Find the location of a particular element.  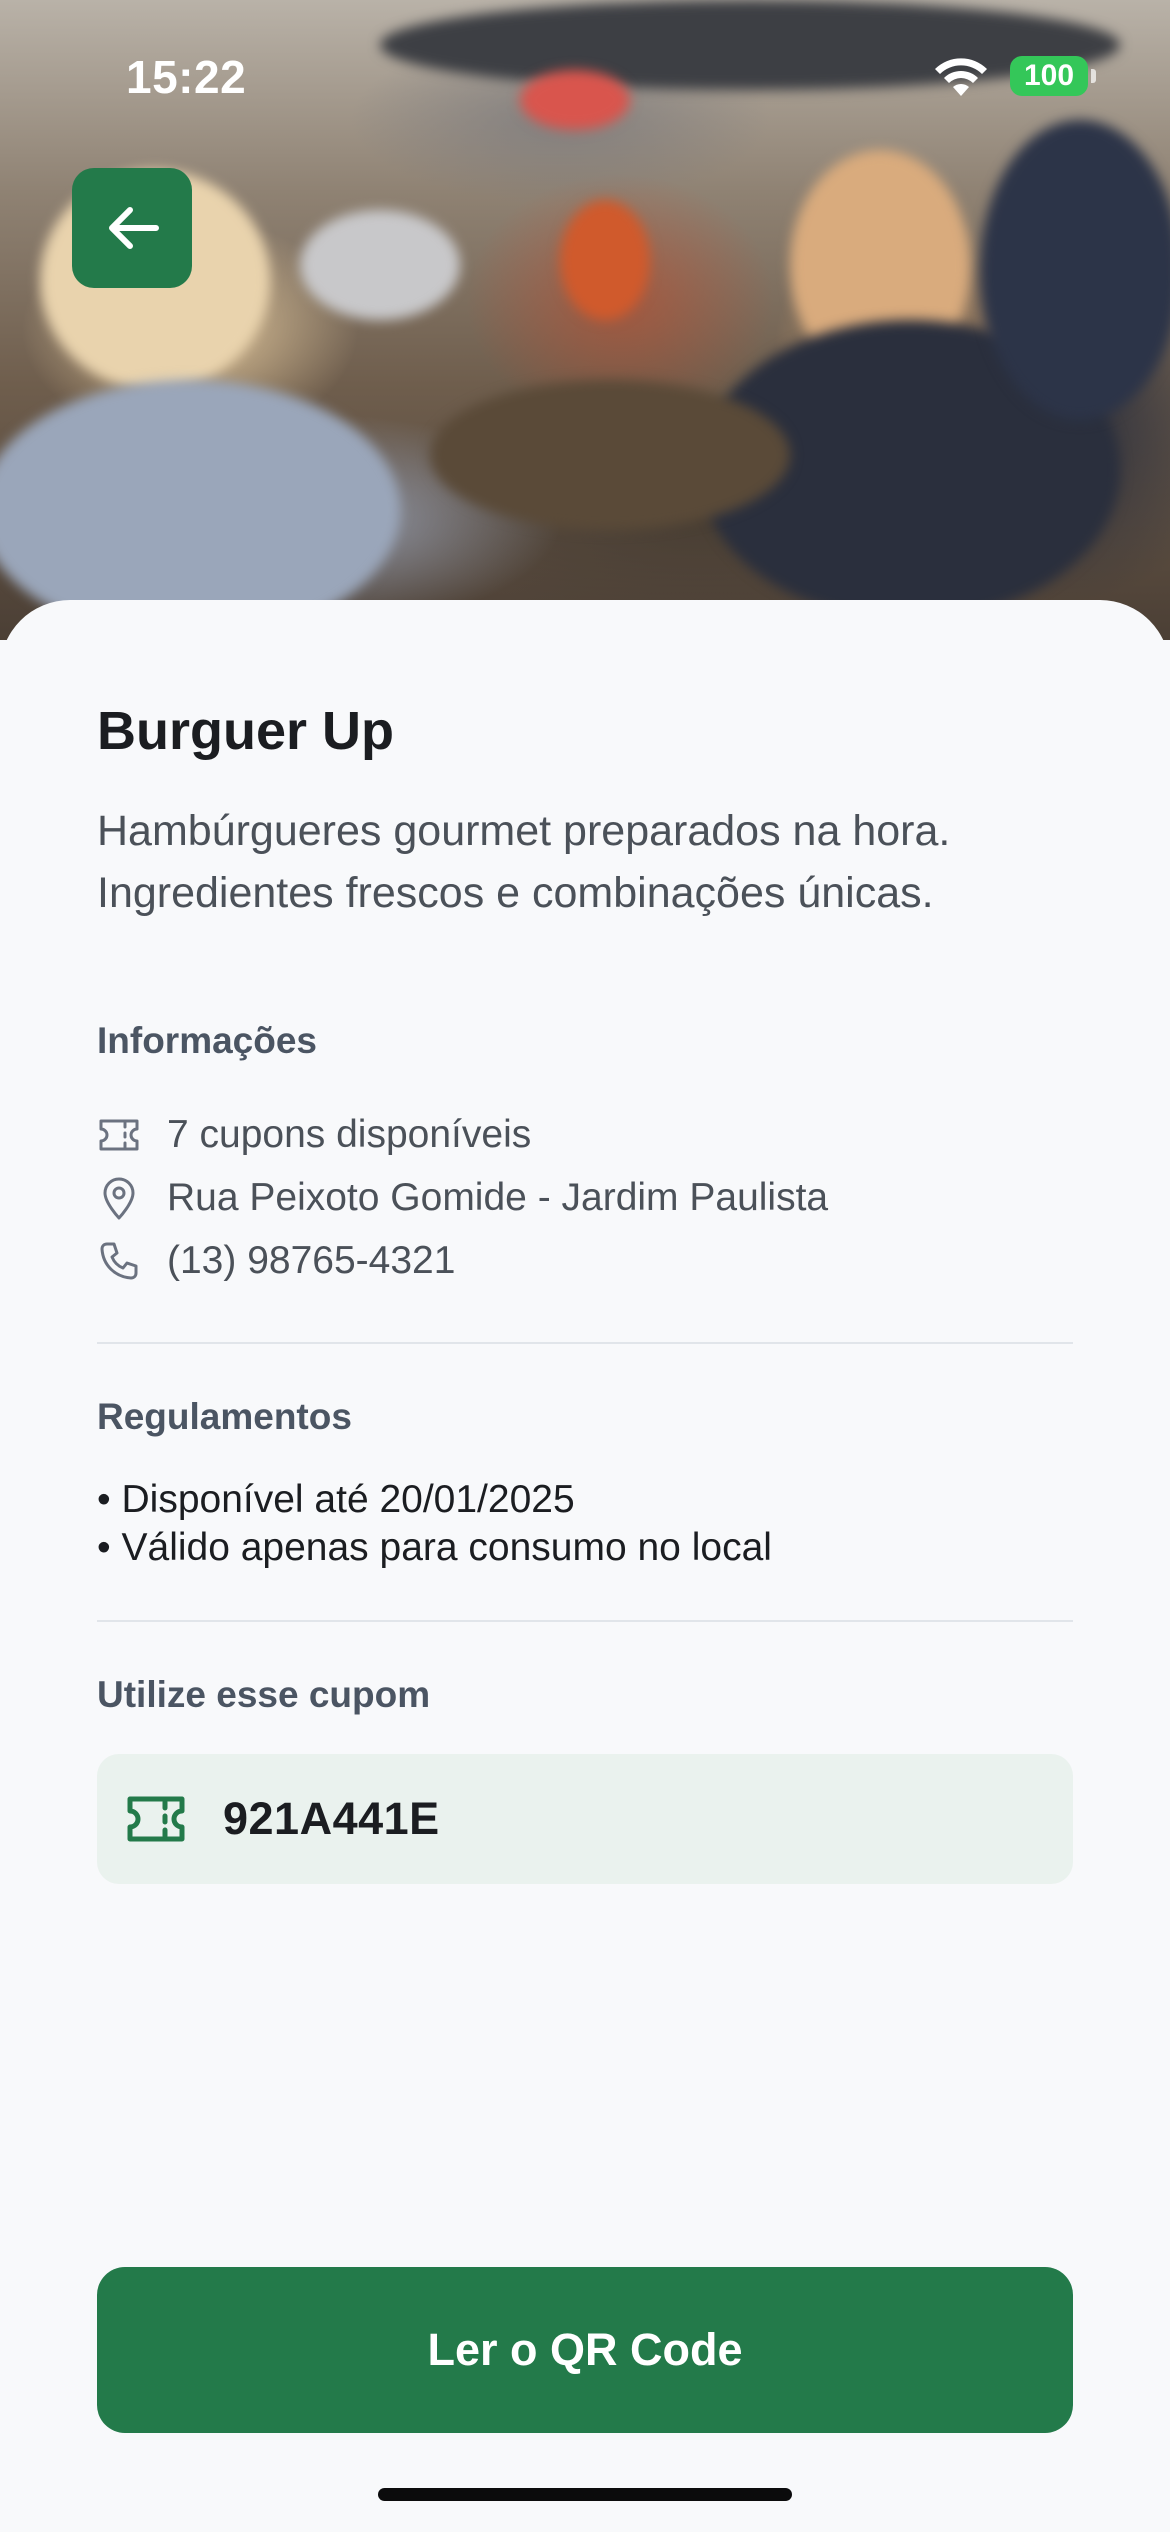

map-pin-icon is located at coordinates (119, 1198).